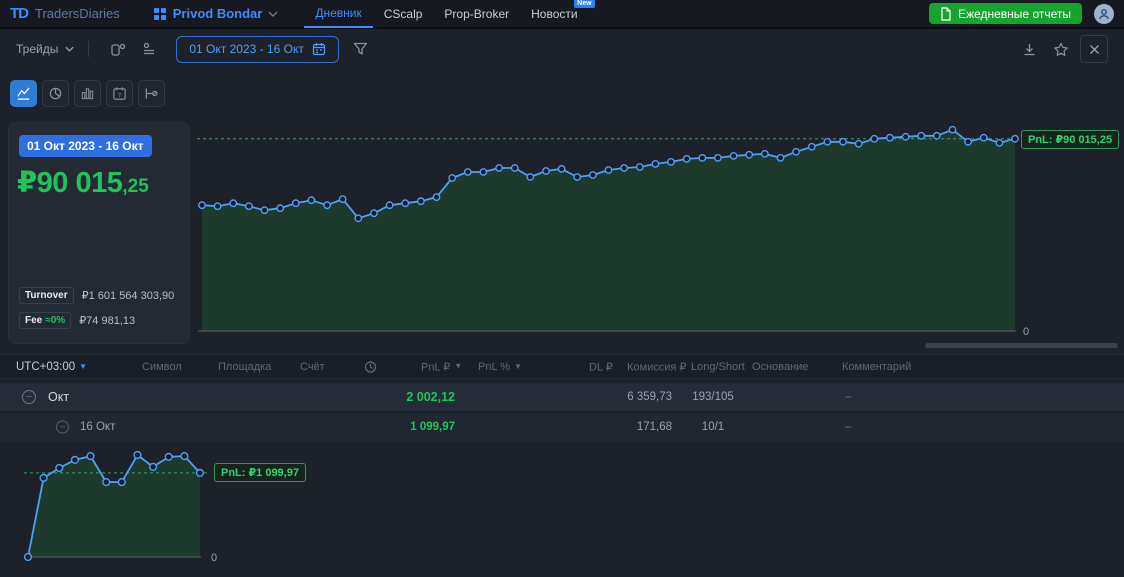 The image size is (1124, 577). I want to click on svg-text: 7, so click(120, 95).